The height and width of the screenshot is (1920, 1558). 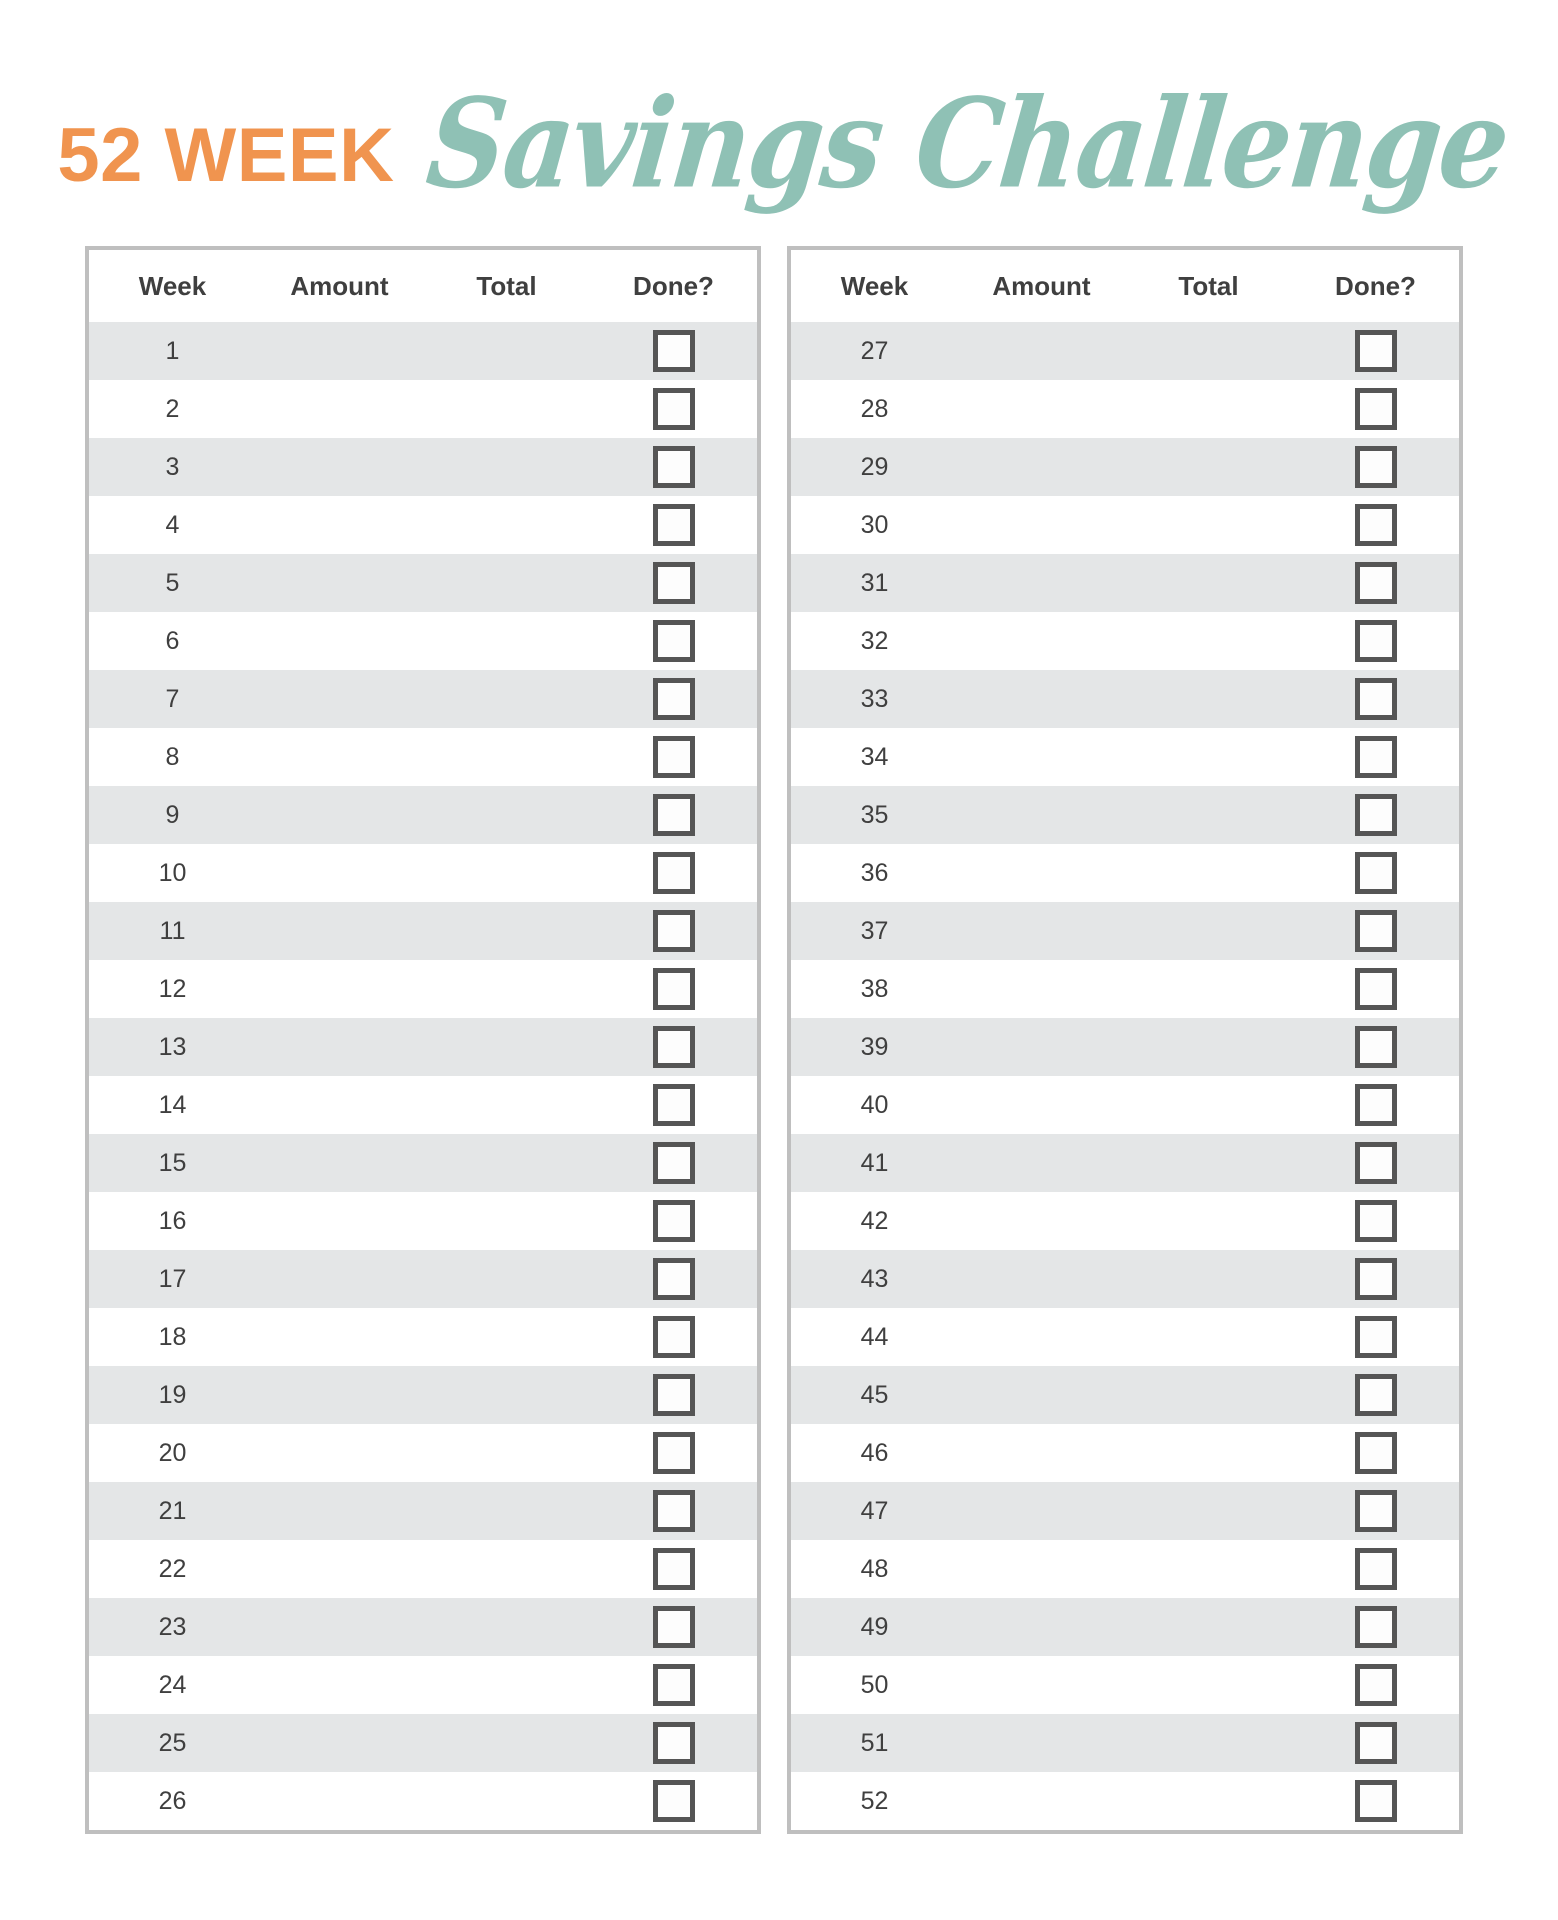 What do you see at coordinates (423, 815) in the screenshot?
I see `table-row: 9` at bounding box center [423, 815].